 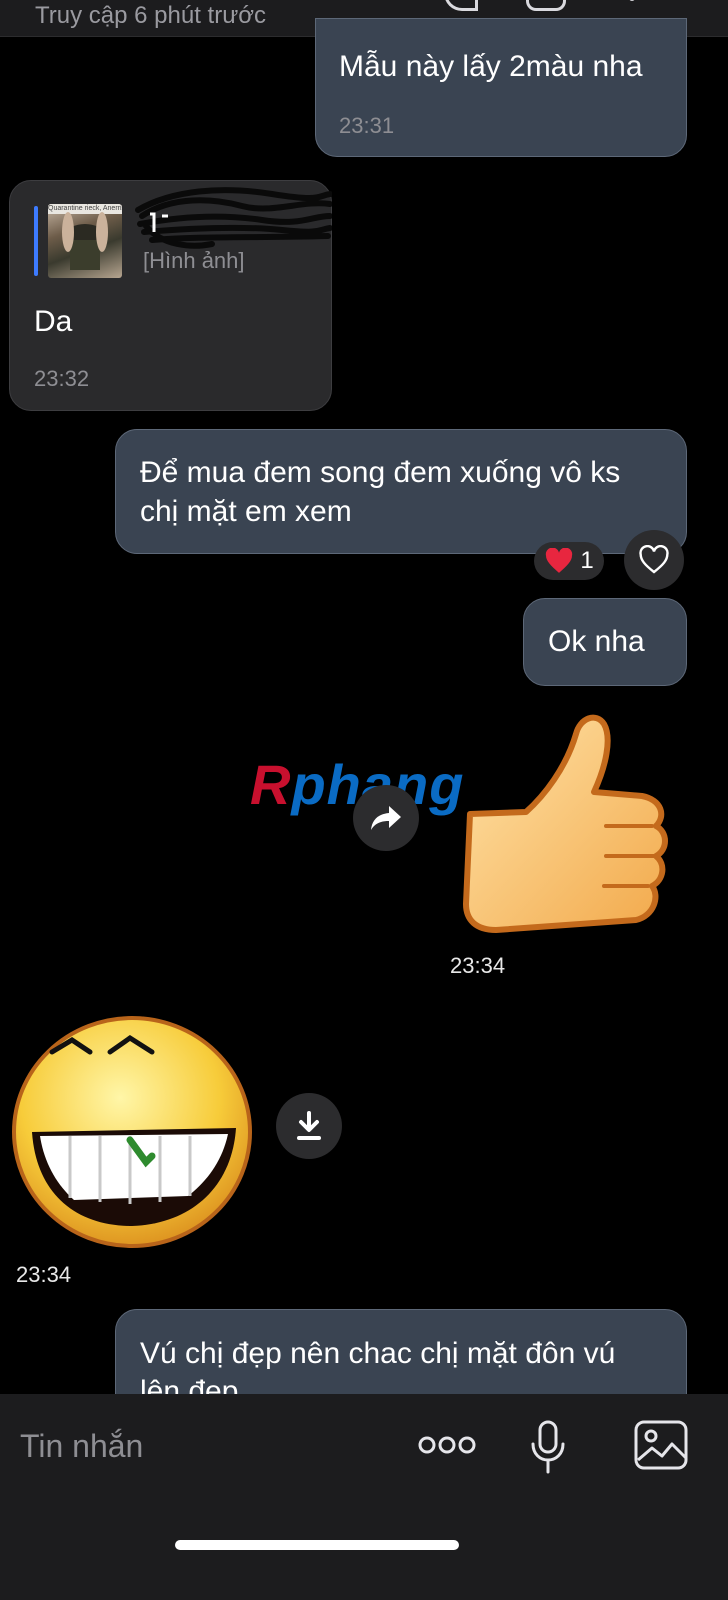 What do you see at coordinates (661, 1445) in the screenshot?
I see `image-icon` at bounding box center [661, 1445].